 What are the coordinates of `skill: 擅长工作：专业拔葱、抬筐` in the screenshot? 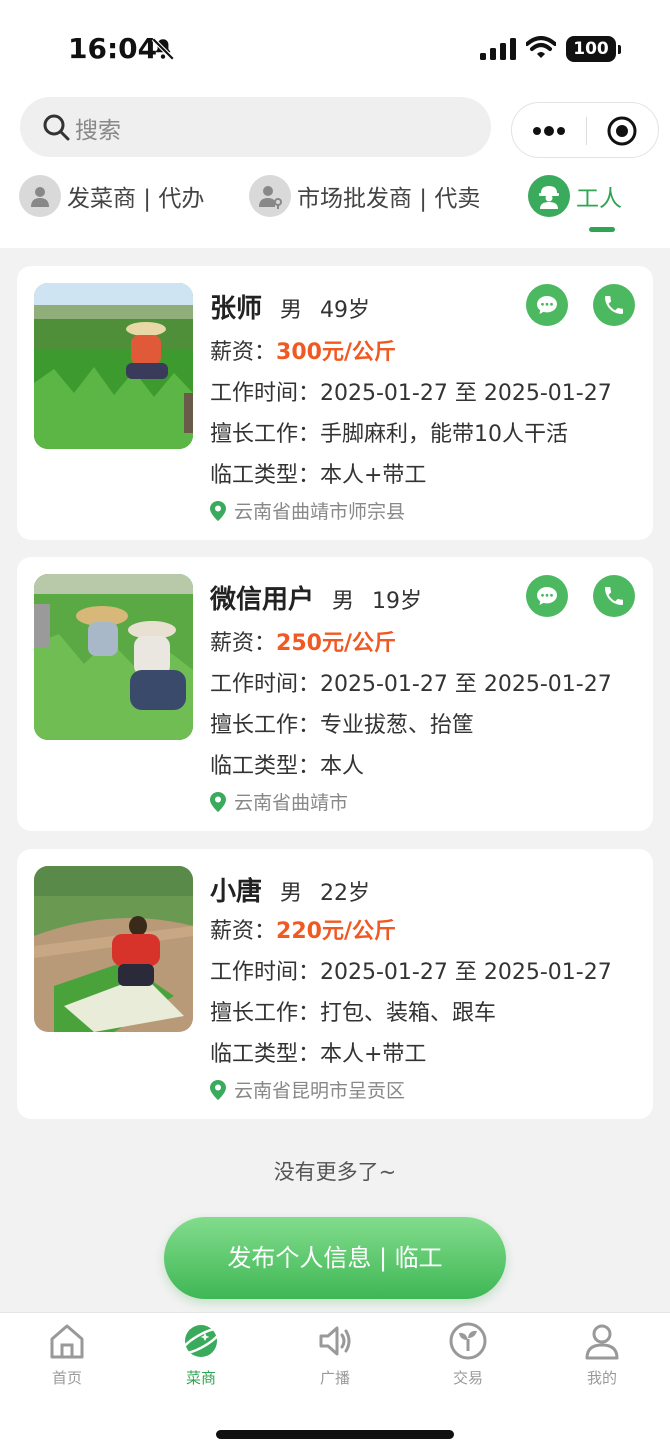 It's located at (342, 725).